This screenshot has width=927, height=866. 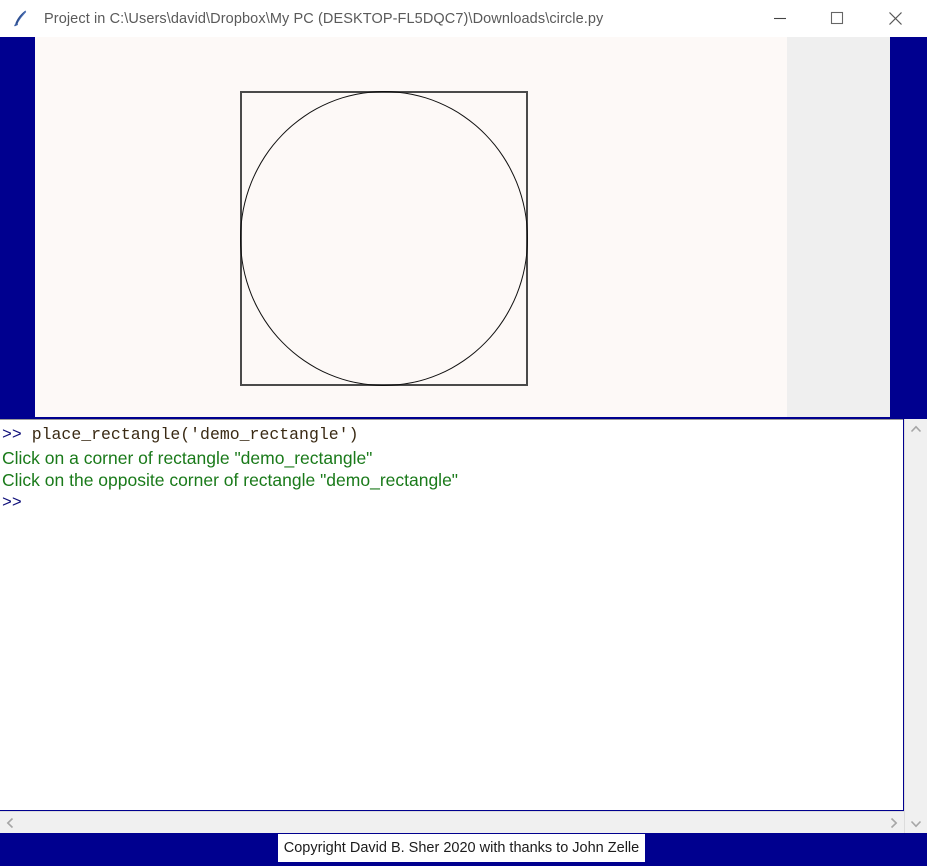 I want to click on console-line-4: >>, so click(x=452, y=503).